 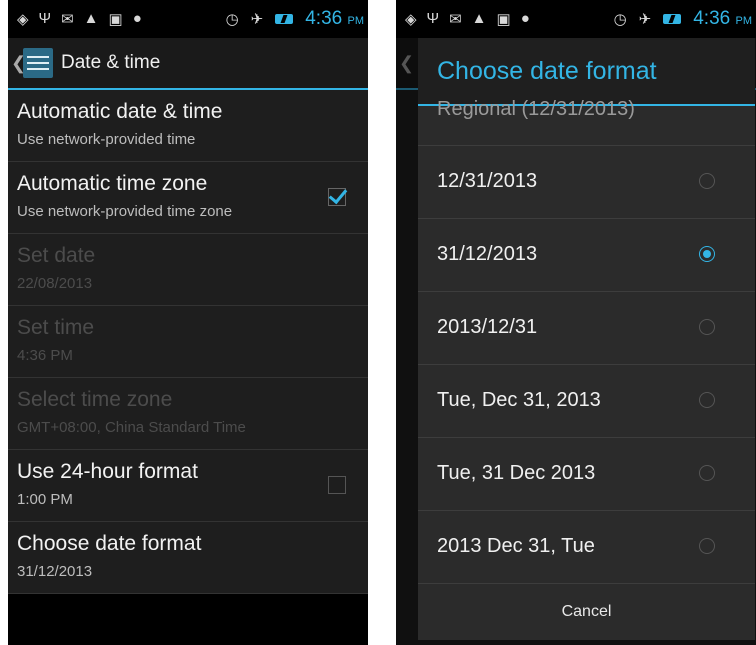 What do you see at coordinates (188, 558) in the screenshot?
I see `pref-choose-date-format: Choose date format 31/12/2013` at bounding box center [188, 558].